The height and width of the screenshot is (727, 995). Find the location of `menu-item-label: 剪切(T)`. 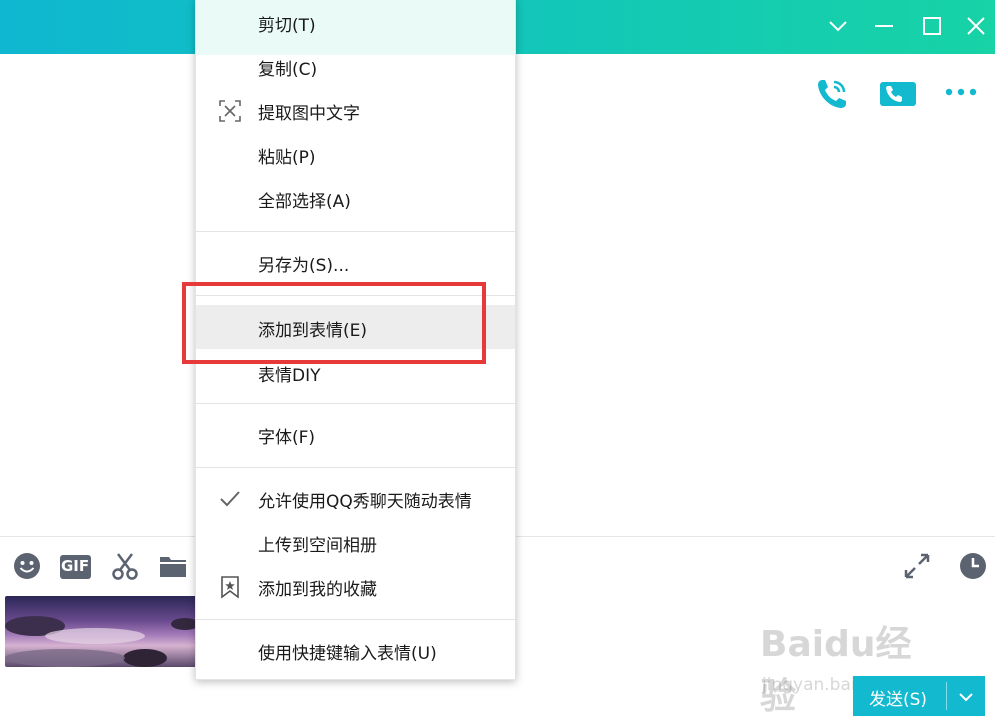

menu-item-label: 剪切(T) is located at coordinates (287, 26).